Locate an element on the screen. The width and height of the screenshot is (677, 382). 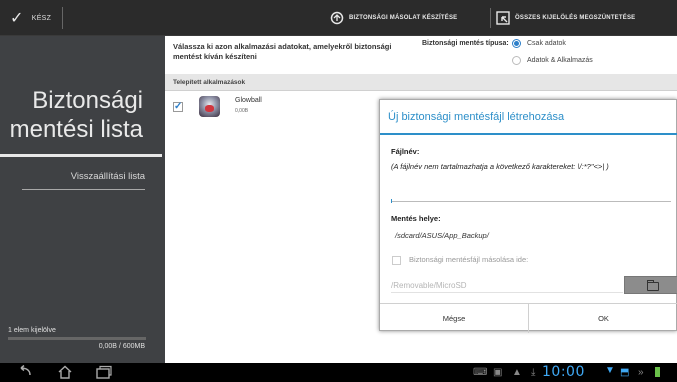
keyboard-icon: ⌨ is located at coordinates (480, 372).